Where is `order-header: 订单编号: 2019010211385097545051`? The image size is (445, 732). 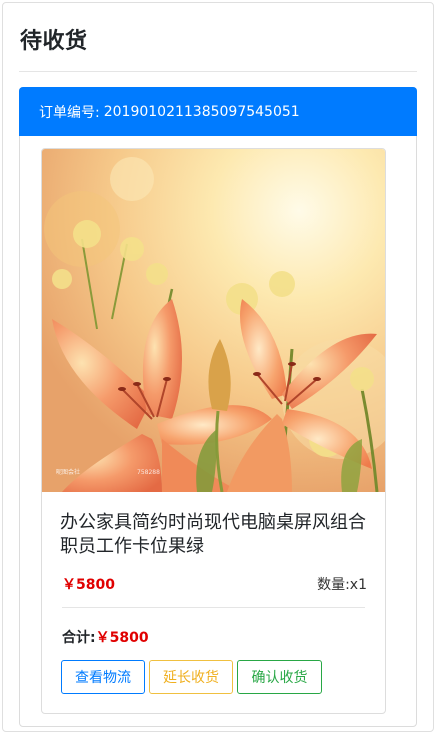 order-header: 订单编号: 2019010211385097545051 is located at coordinates (218, 111).